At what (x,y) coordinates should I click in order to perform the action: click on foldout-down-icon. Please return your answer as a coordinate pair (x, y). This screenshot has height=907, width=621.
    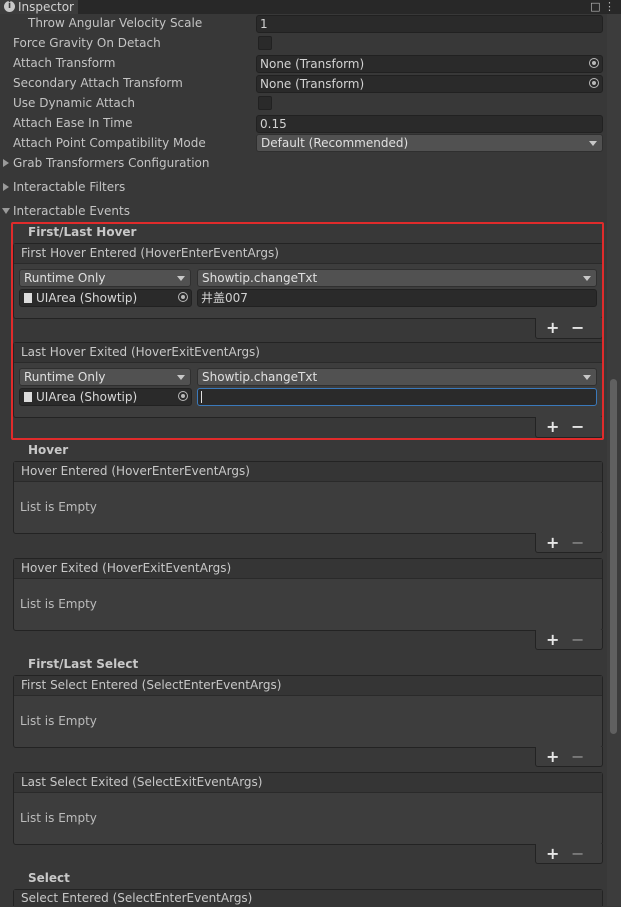
    Looking at the image, I should click on (6, 211).